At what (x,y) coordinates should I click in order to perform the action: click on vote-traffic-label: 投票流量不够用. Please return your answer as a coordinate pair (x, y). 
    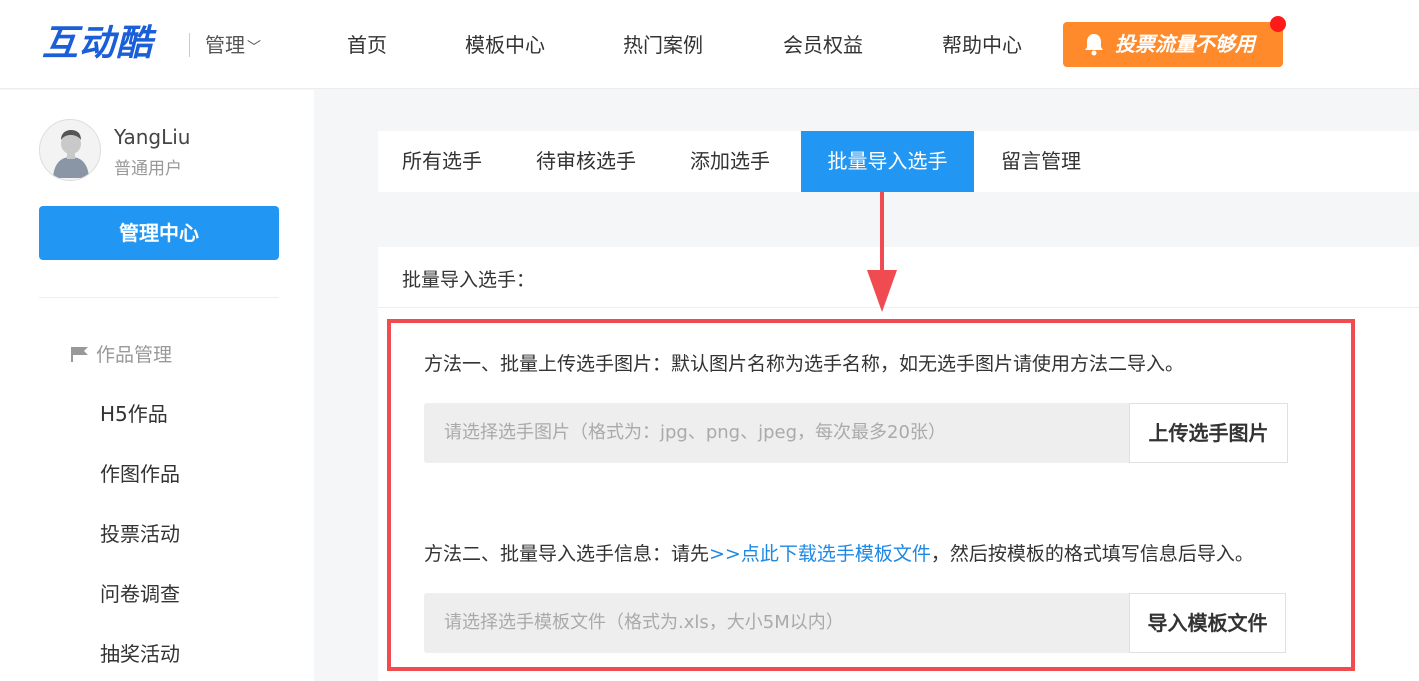
    Looking at the image, I should click on (1185, 44).